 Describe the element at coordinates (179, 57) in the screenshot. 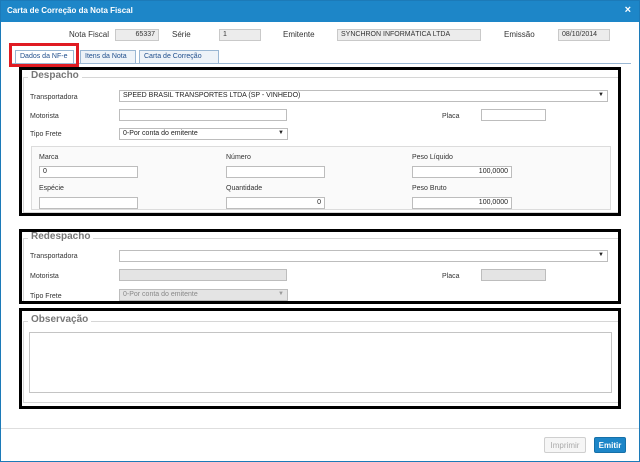

I see `tab-carta-correcao: Carta de Correção` at that location.